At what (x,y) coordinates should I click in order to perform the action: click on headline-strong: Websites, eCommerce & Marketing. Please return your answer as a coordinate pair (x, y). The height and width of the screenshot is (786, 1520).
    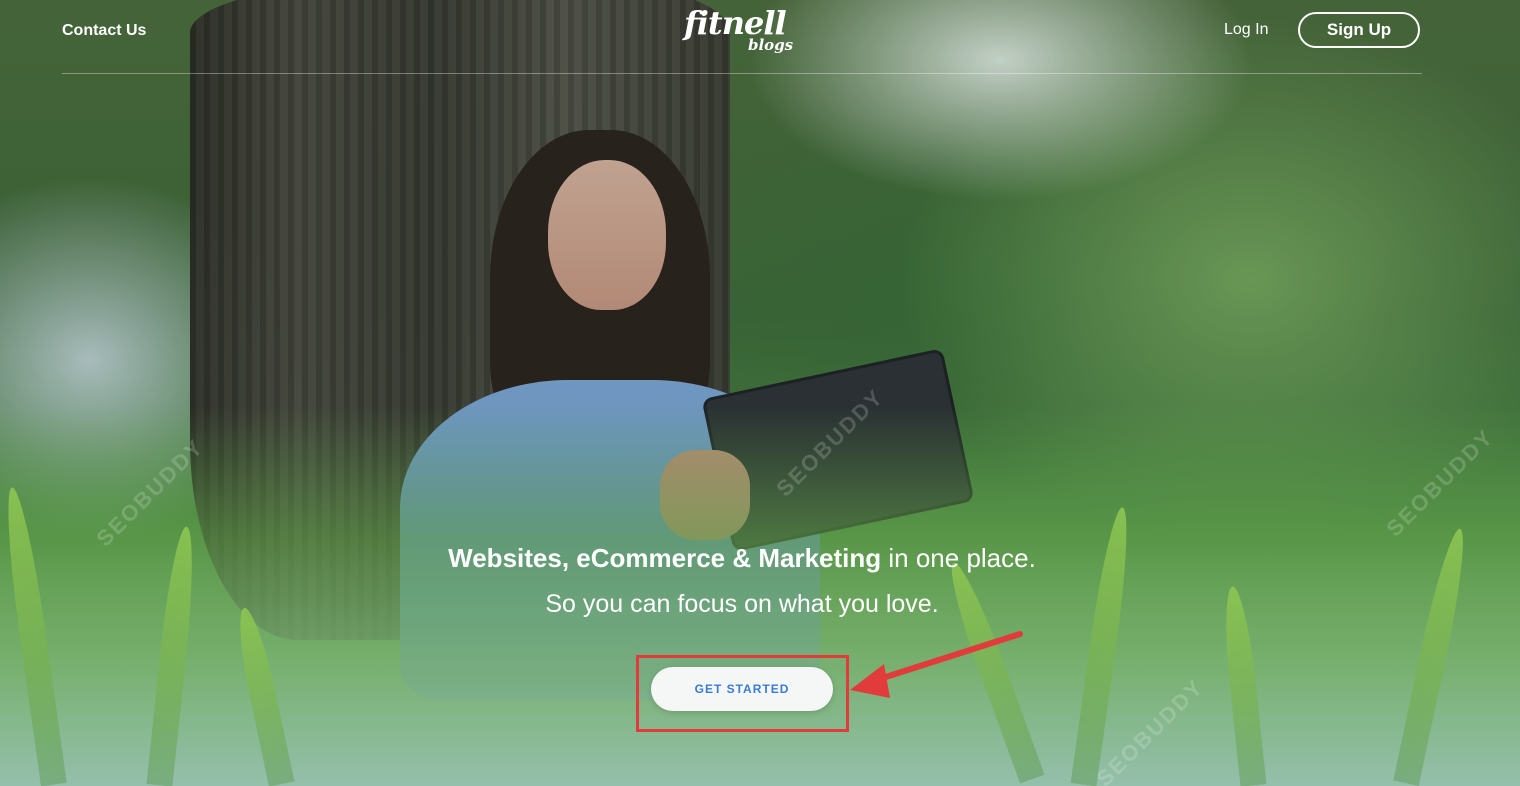
    Looking at the image, I should click on (665, 558).